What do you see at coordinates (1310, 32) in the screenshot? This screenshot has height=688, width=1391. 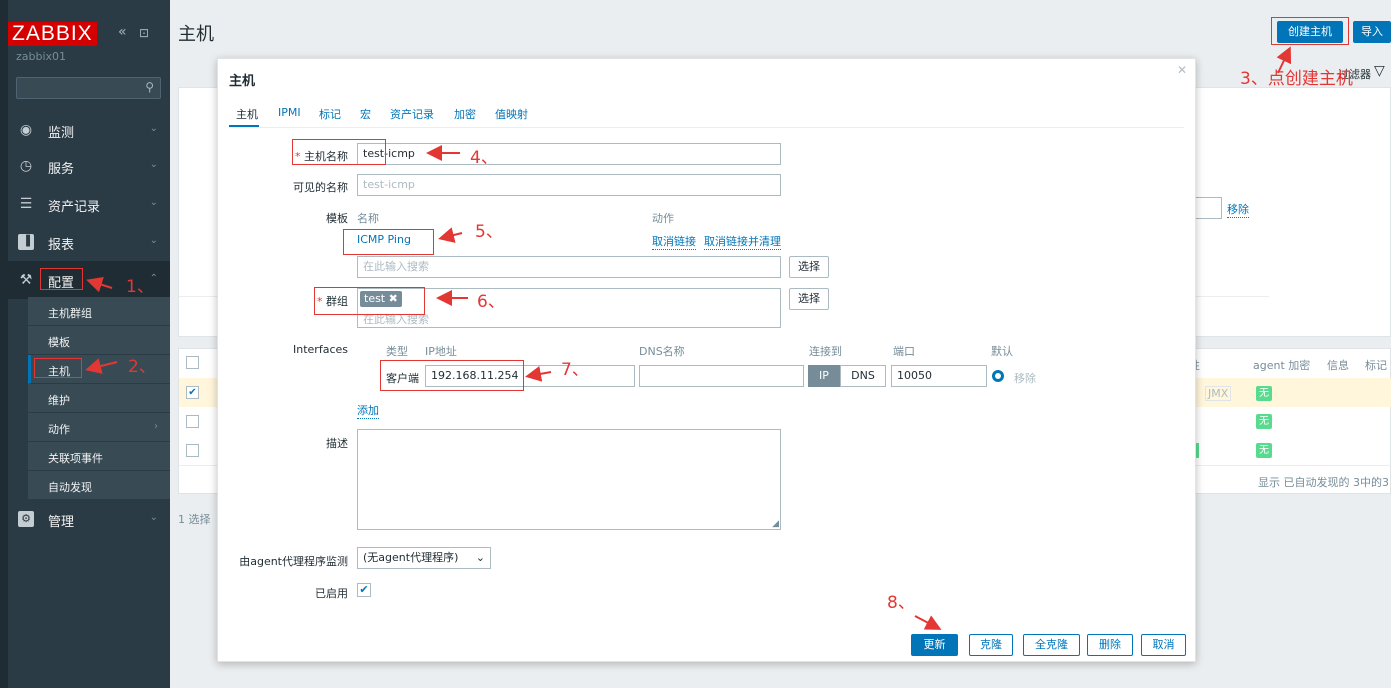 I see `create-host-button: 创建主机` at bounding box center [1310, 32].